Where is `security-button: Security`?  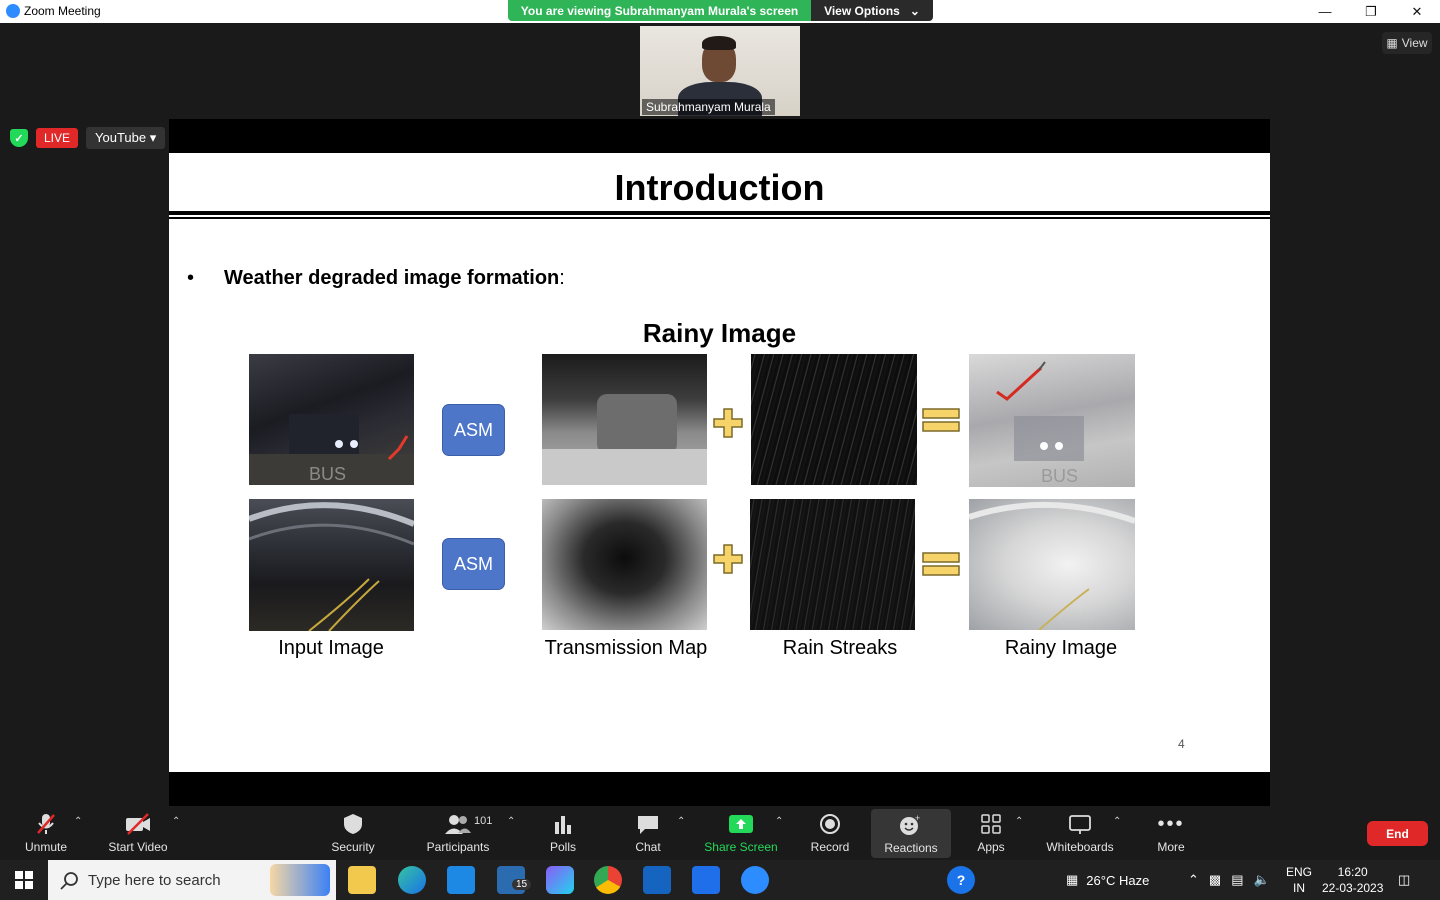
security-button: Security is located at coordinates (353, 833).